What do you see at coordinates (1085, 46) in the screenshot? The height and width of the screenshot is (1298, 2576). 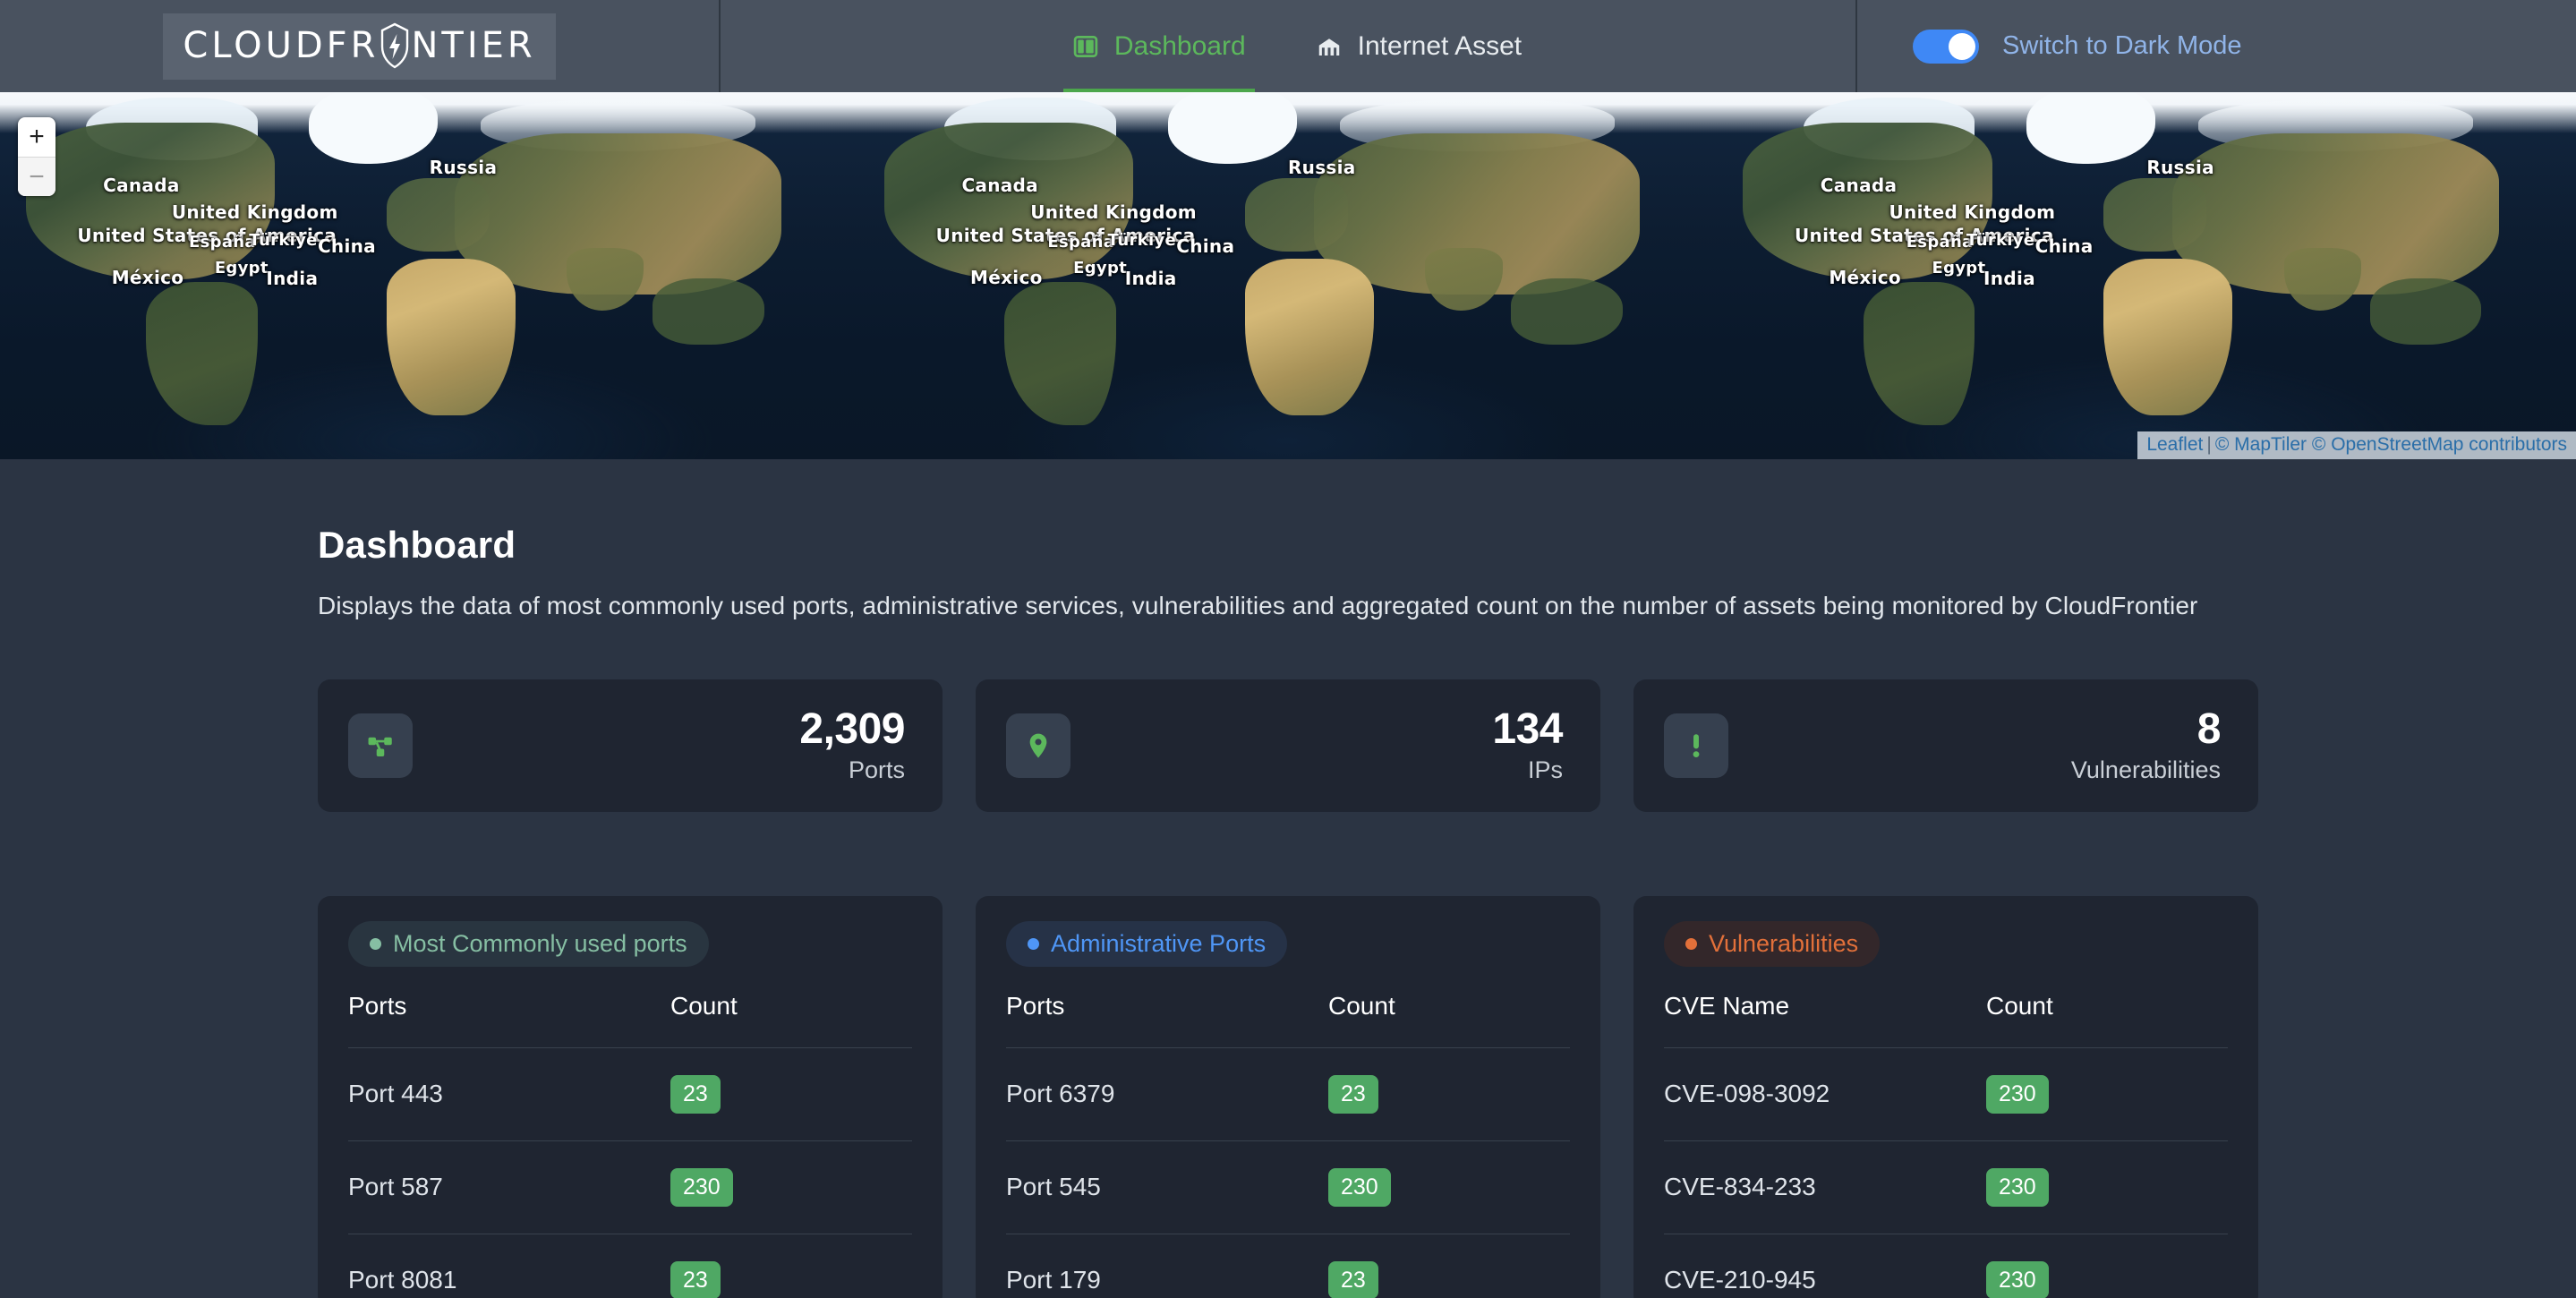 I see `dashboard-layout-icon` at bounding box center [1085, 46].